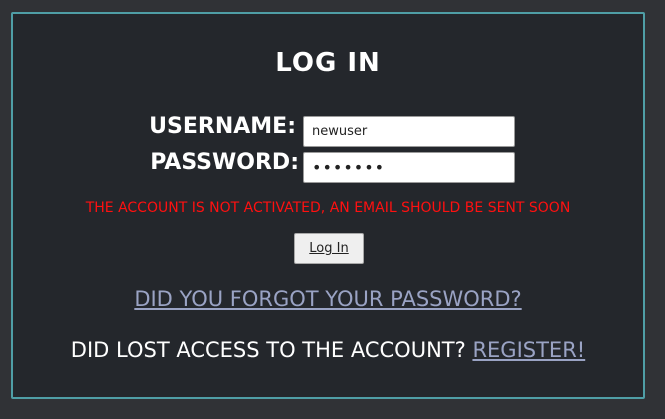 This screenshot has height=419, width=665. Describe the element at coordinates (268, 350) in the screenshot. I see `lost-access-text: DID LOST ACCESS TO THE ACCOUNT?` at that location.